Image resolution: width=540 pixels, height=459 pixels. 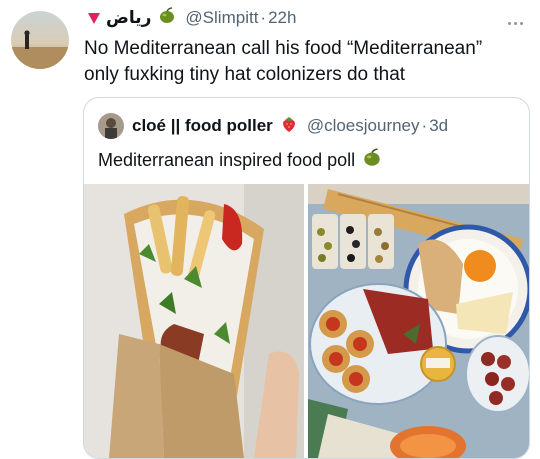 I want to click on author-handle: @Slimpitt, so click(x=221, y=18).